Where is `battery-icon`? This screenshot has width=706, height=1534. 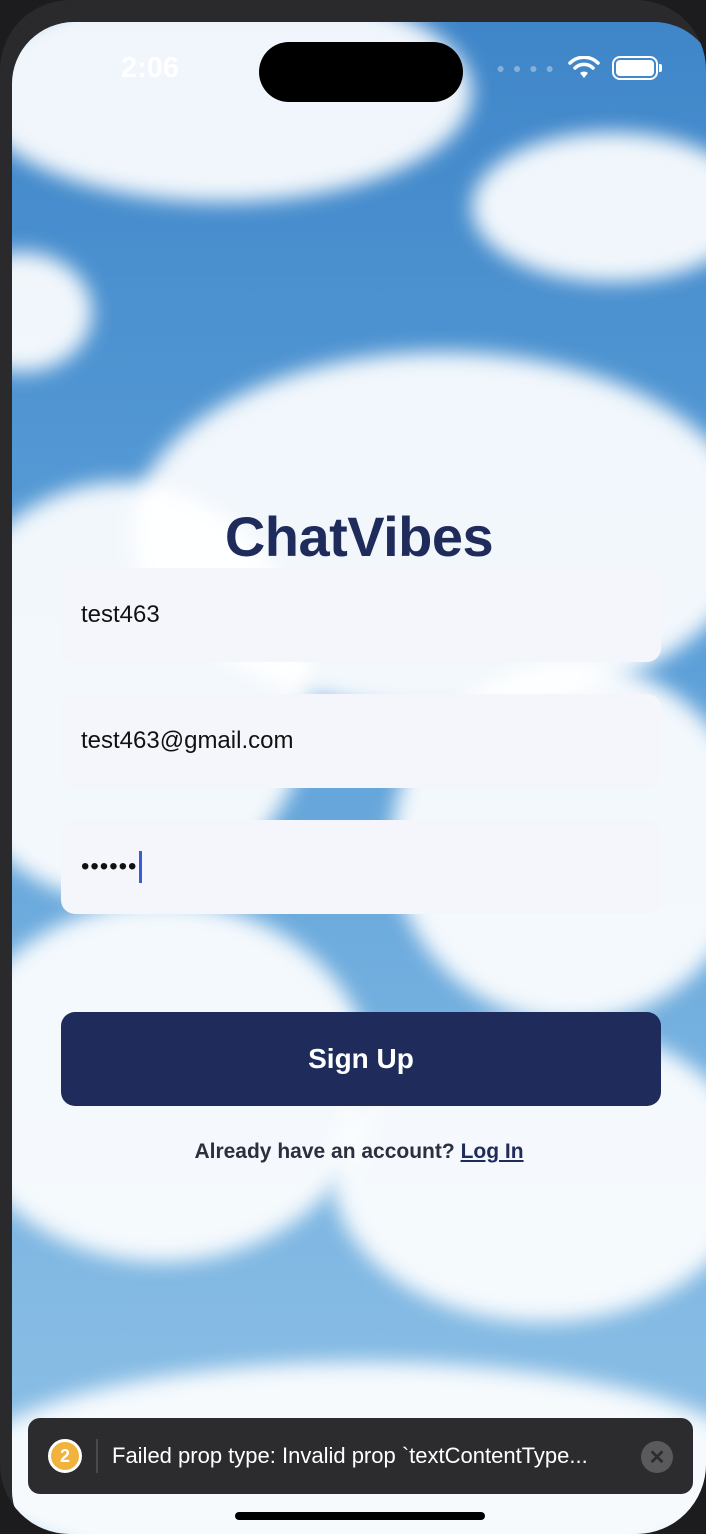
battery-icon is located at coordinates (637, 68).